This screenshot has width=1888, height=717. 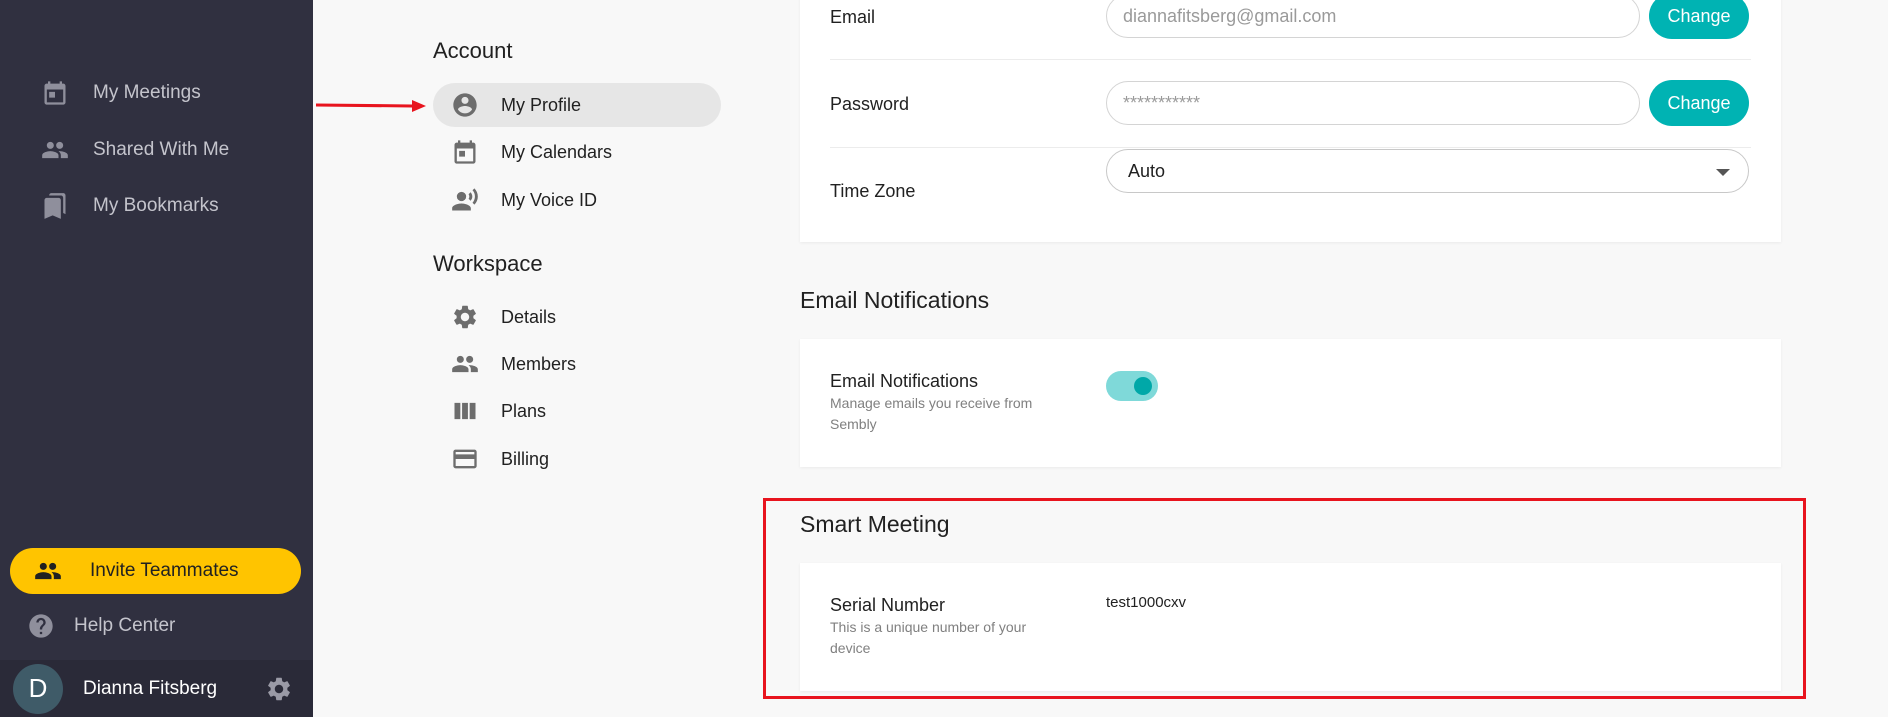 What do you see at coordinates (1427, 171) in the screenshot?
I see `timezone-select: Auto` at bounding box center [1427, 171].